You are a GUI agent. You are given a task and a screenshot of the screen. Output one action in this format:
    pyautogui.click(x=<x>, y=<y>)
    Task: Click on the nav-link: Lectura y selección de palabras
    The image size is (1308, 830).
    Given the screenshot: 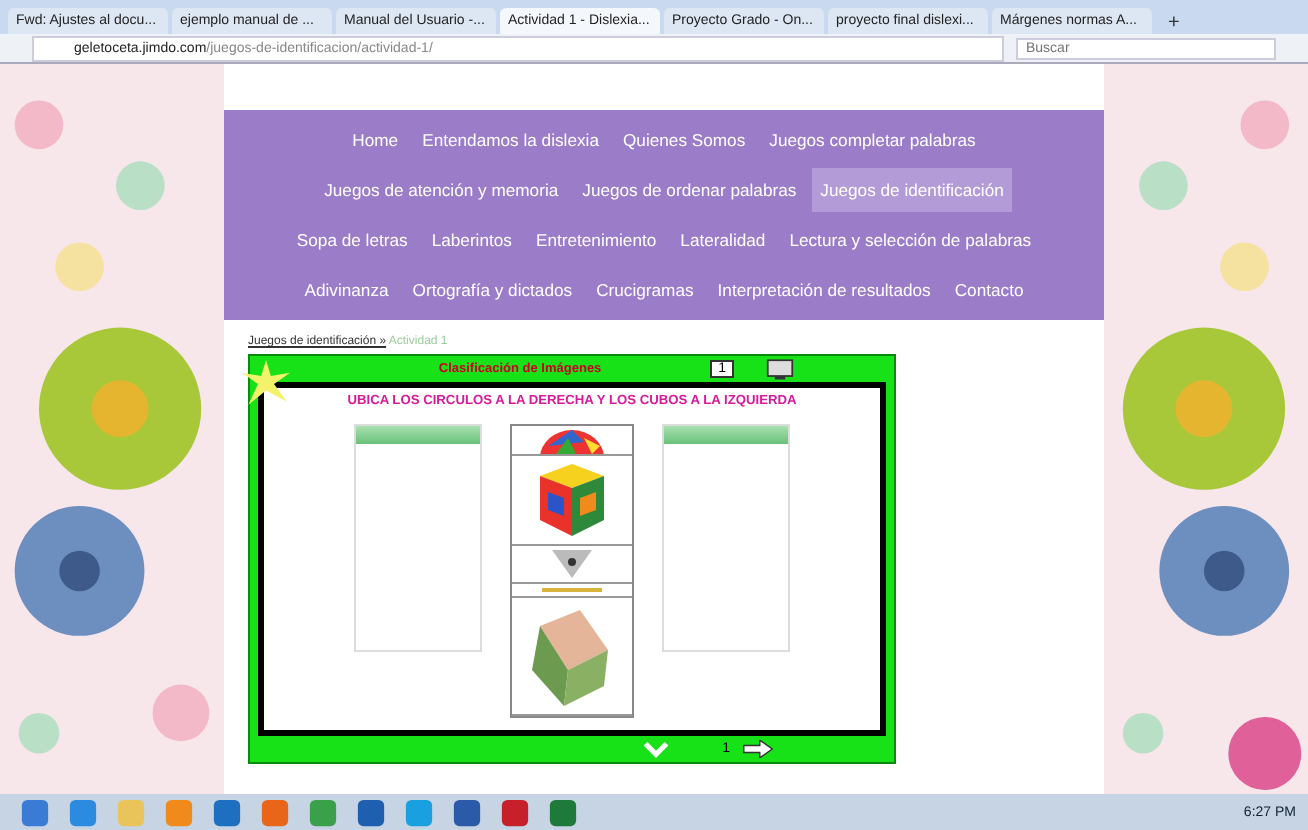 What is the action you would take?
    pyautogui.click(x=910, y=240)
    